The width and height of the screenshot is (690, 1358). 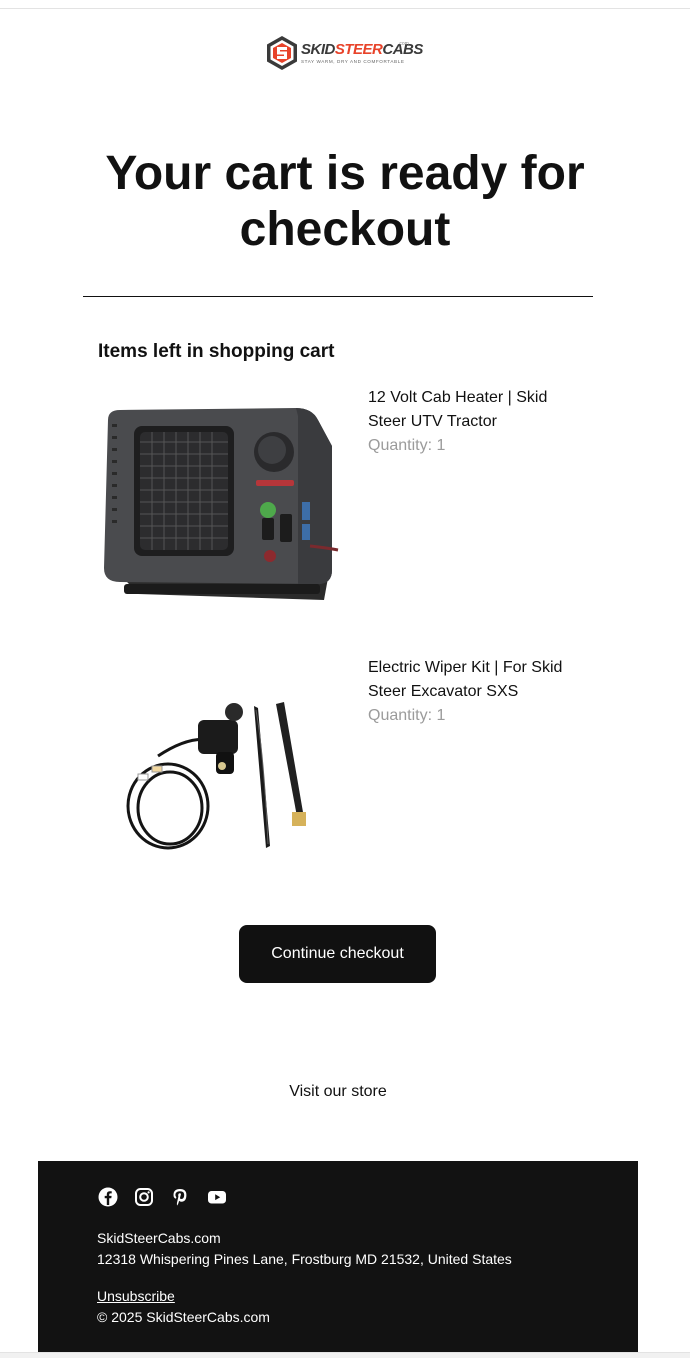 I want to click on footer-copyright: © 2025 SkidSteerCabs.com, so click(x=183, y=1317).